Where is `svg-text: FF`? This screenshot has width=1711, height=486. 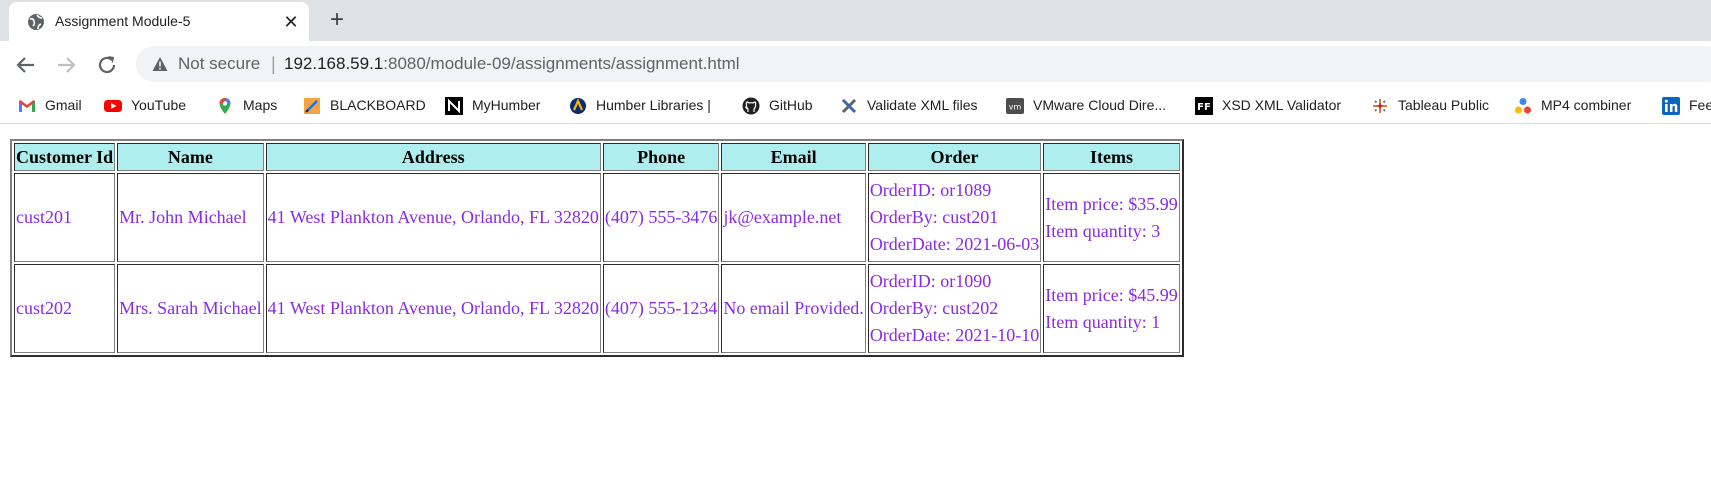
svg-text: FF is located at coordinates (1204, 107).